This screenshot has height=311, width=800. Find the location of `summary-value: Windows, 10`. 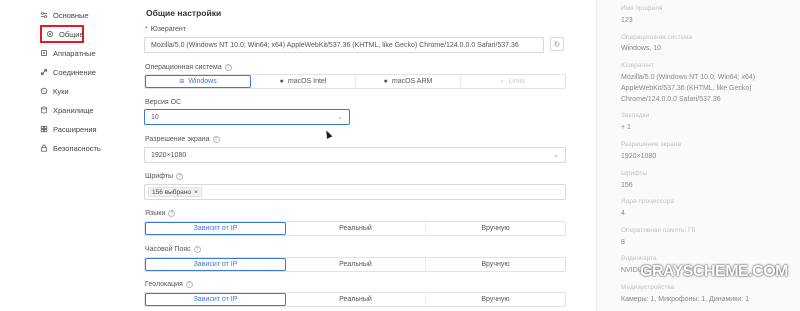

summary-value: Windows, 10 is located at coordinates (641, 48).